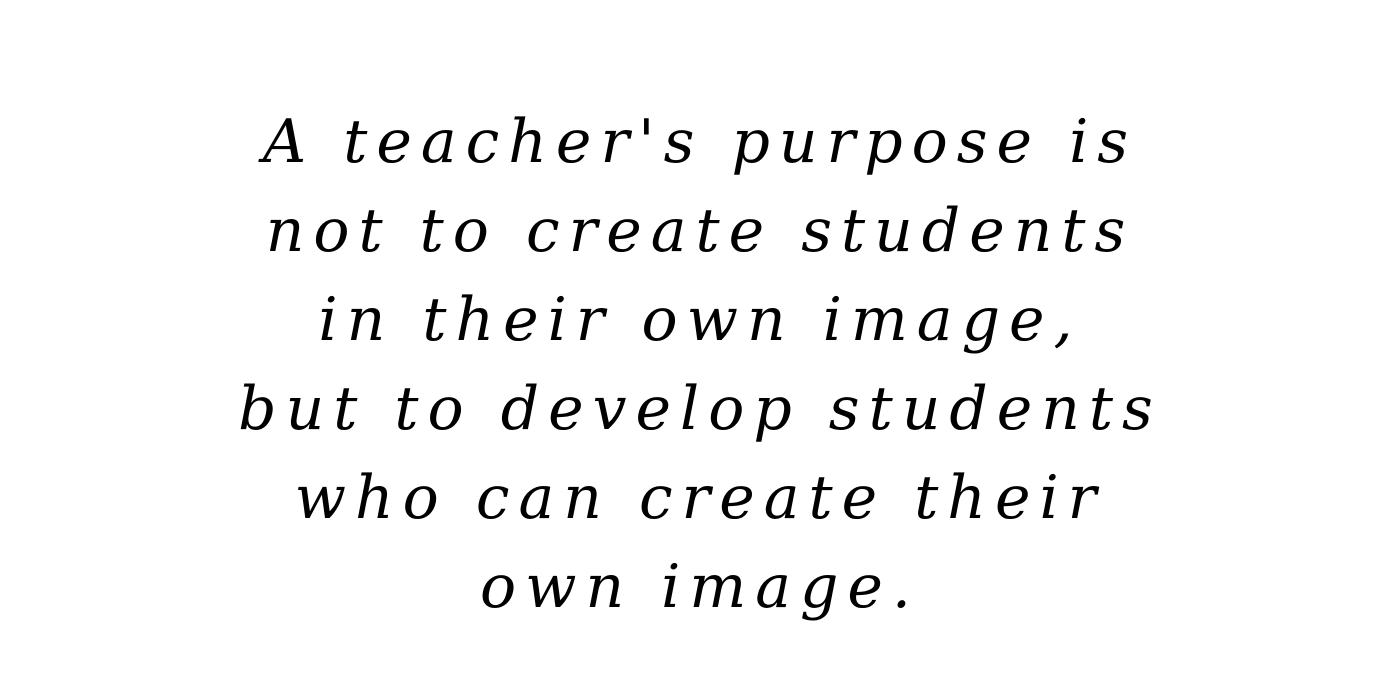  Describe the element at coordinates (700, 409) in the screenshot. I see `quote-line-4: but to develop students` at that location.